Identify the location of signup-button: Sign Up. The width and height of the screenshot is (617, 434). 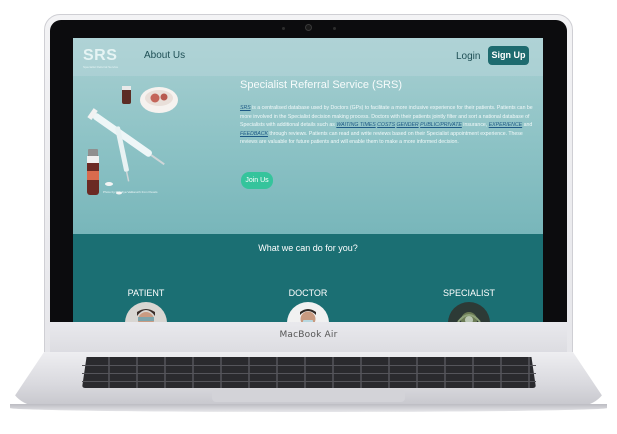
(508, 55).